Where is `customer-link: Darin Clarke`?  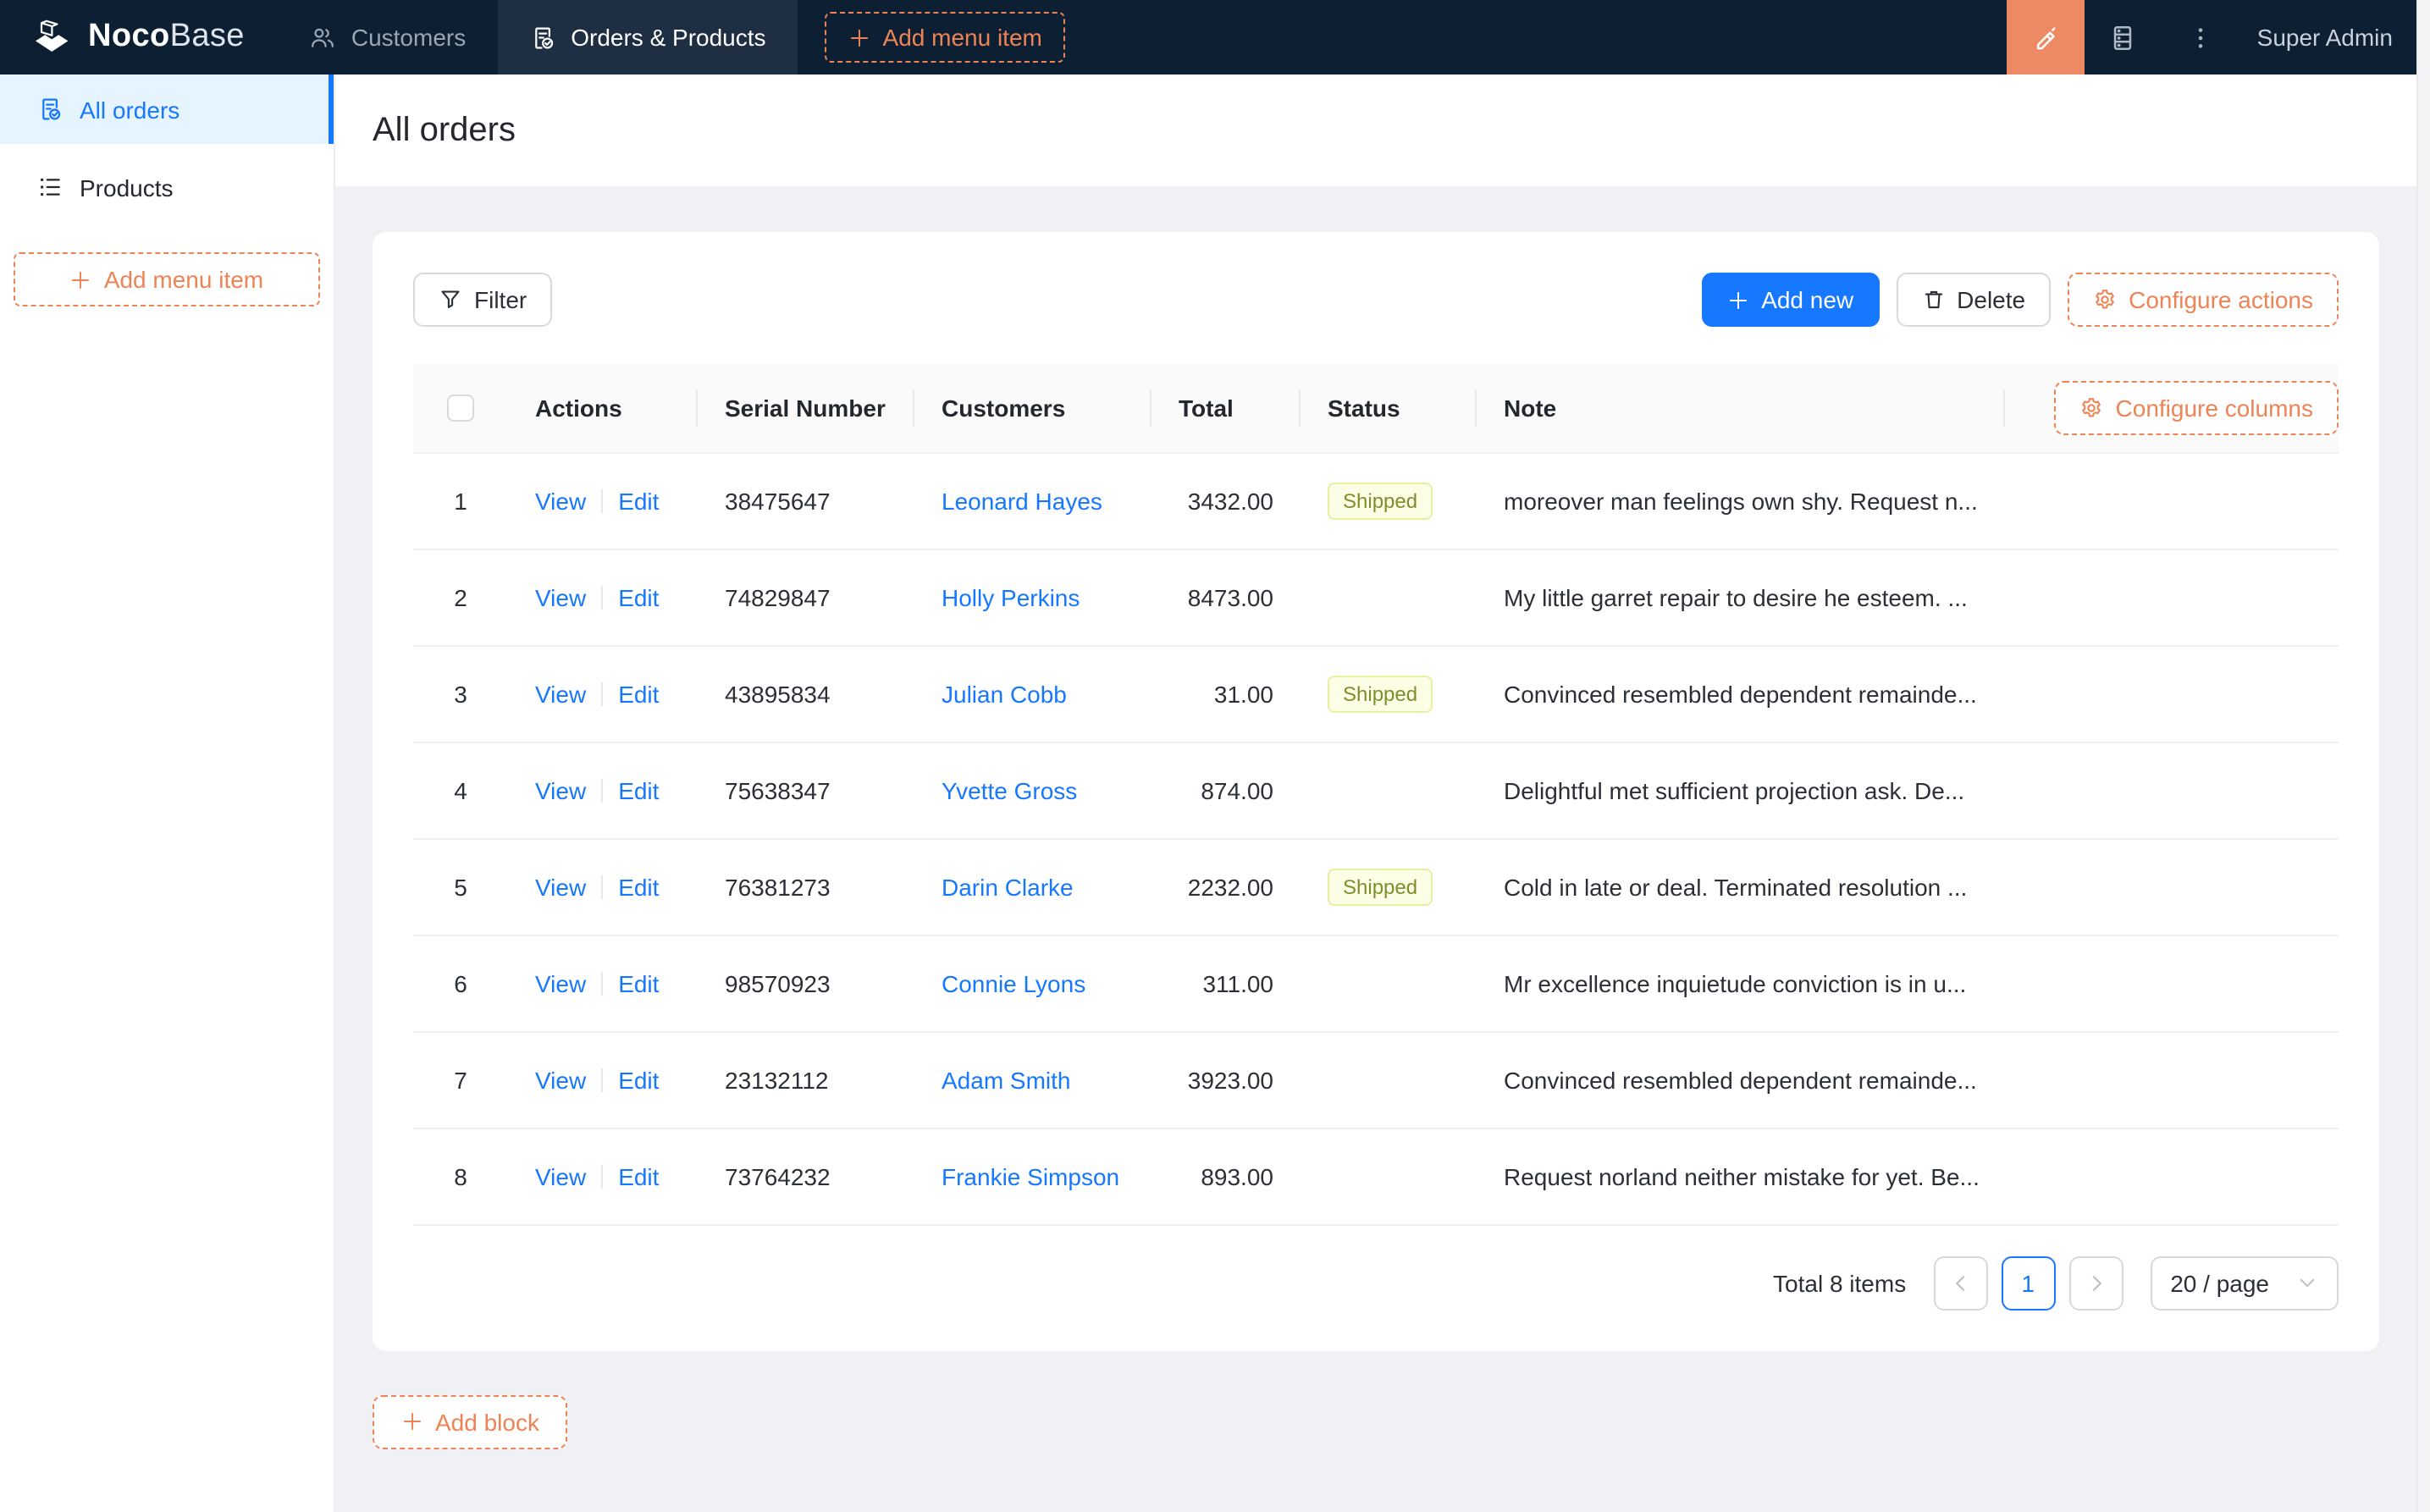 customer-link: Darin Clarke is located at coordinates (1008, 886).